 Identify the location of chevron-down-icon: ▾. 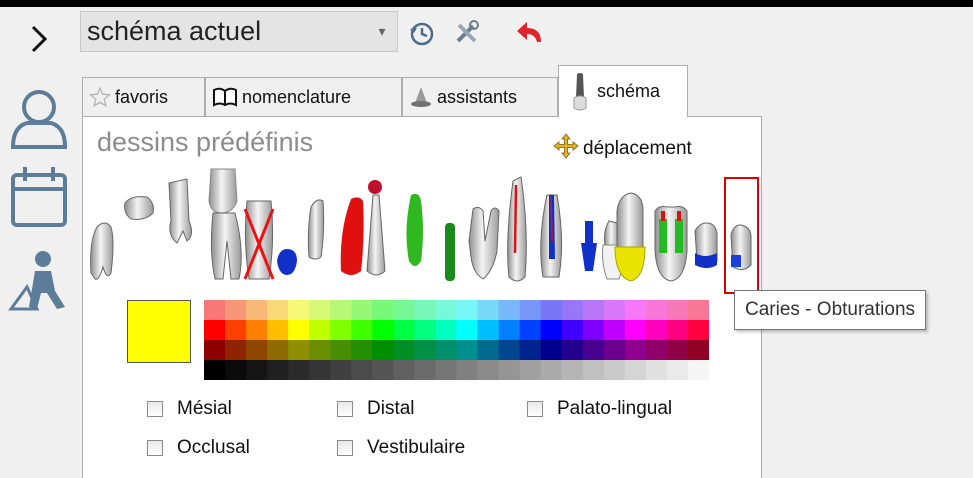
(382, 31).